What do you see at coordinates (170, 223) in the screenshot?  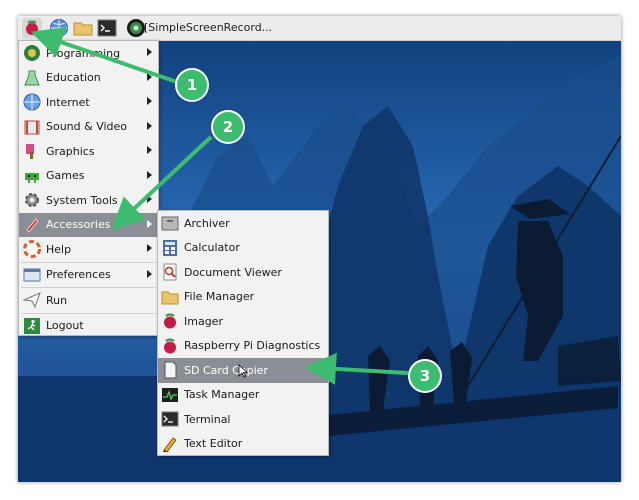 I see `archiver-icon` at bounding box center [170, 223].